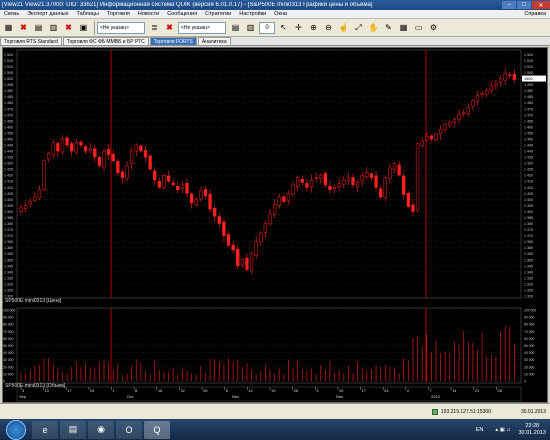 The width and height of the screenshot is (550, 440). What do you see at coordinates (148, 14) in the screenshot?
I see `menu-item-news: Новости` at bounding box center [148, 14].